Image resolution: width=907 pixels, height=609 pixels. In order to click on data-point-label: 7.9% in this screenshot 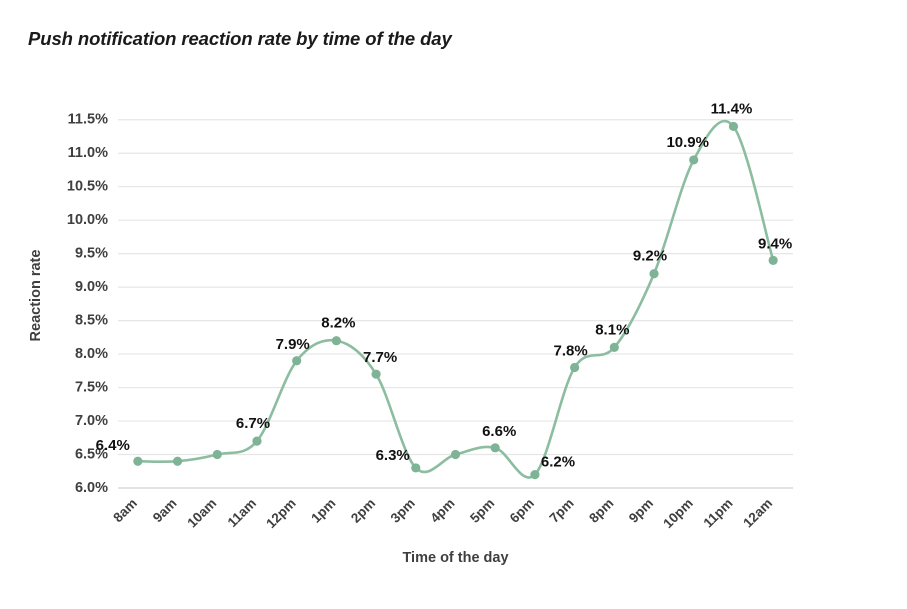, I will do `click(293, 344)`.